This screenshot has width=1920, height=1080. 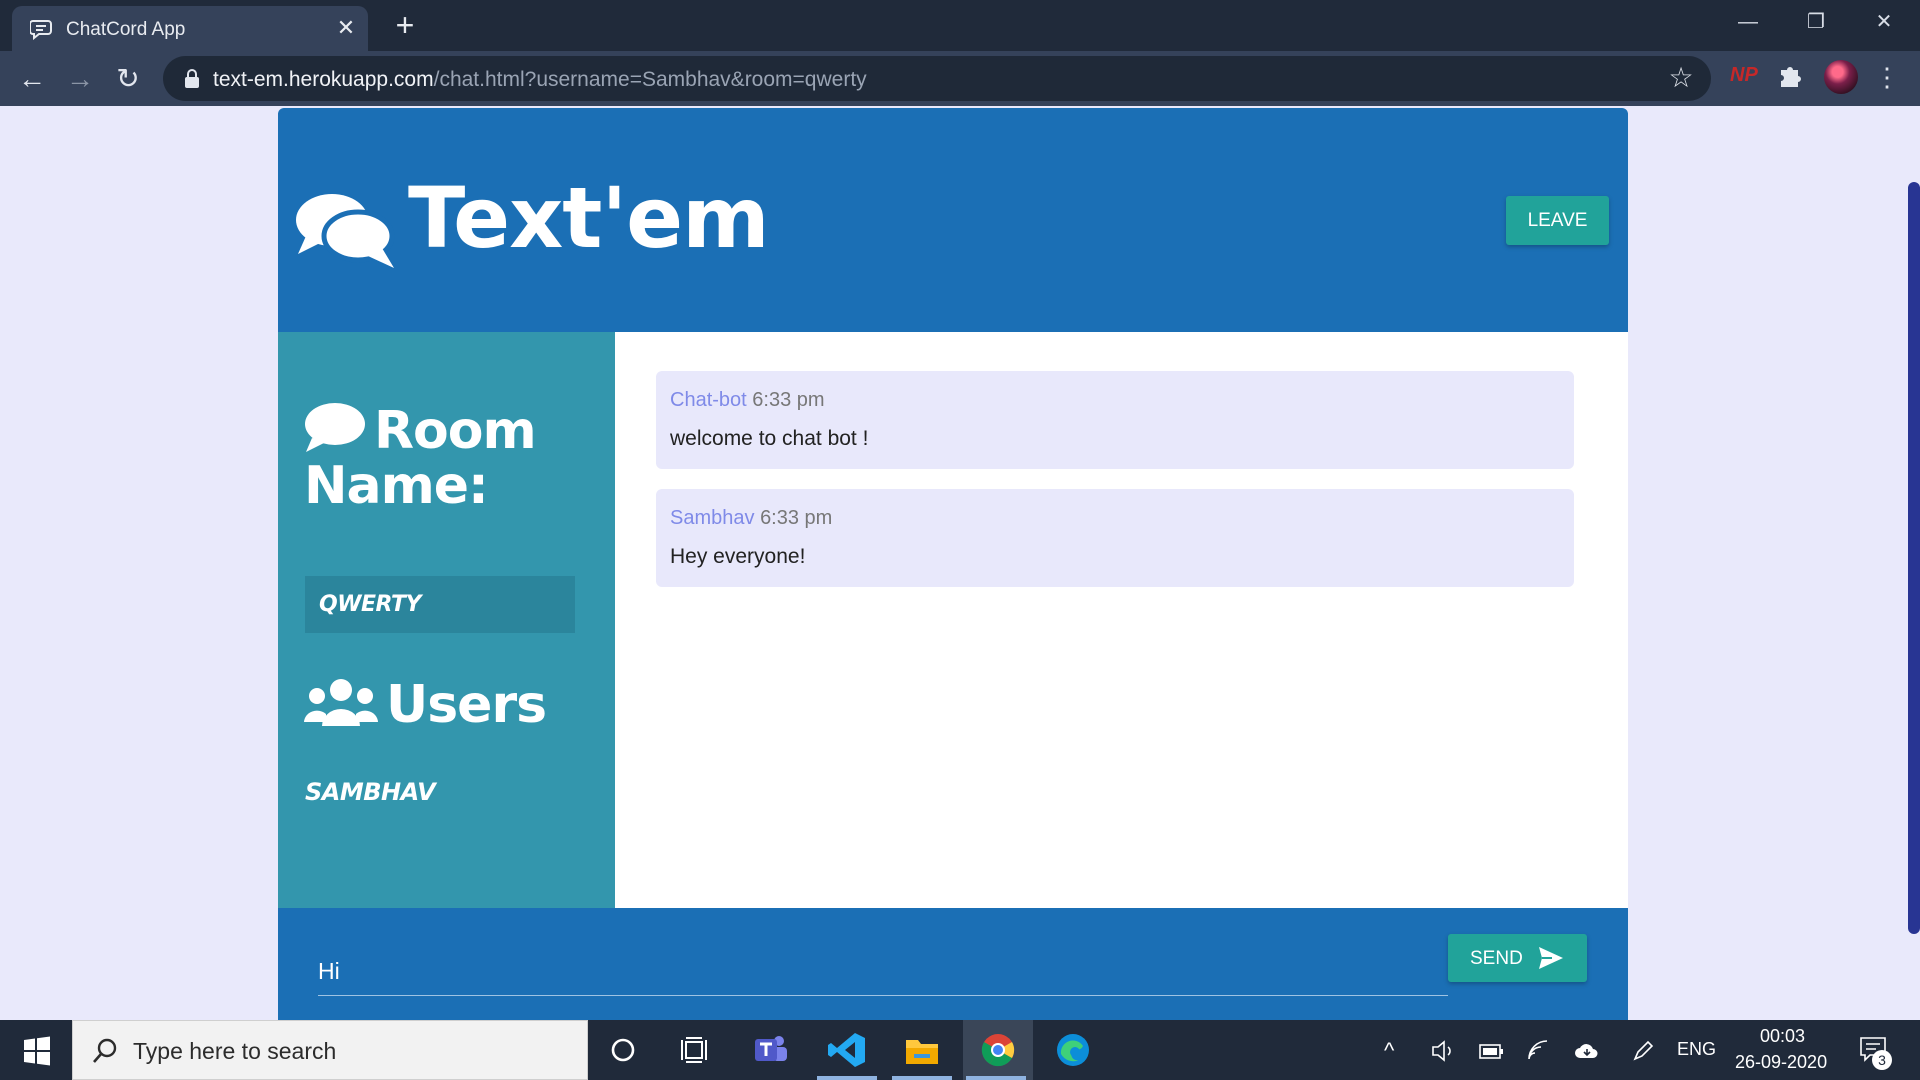 What do you see at coordinates (1744, 75) in the screenshot?
I see `extension-np-icon: NP` at bounding box center [1744, 75].